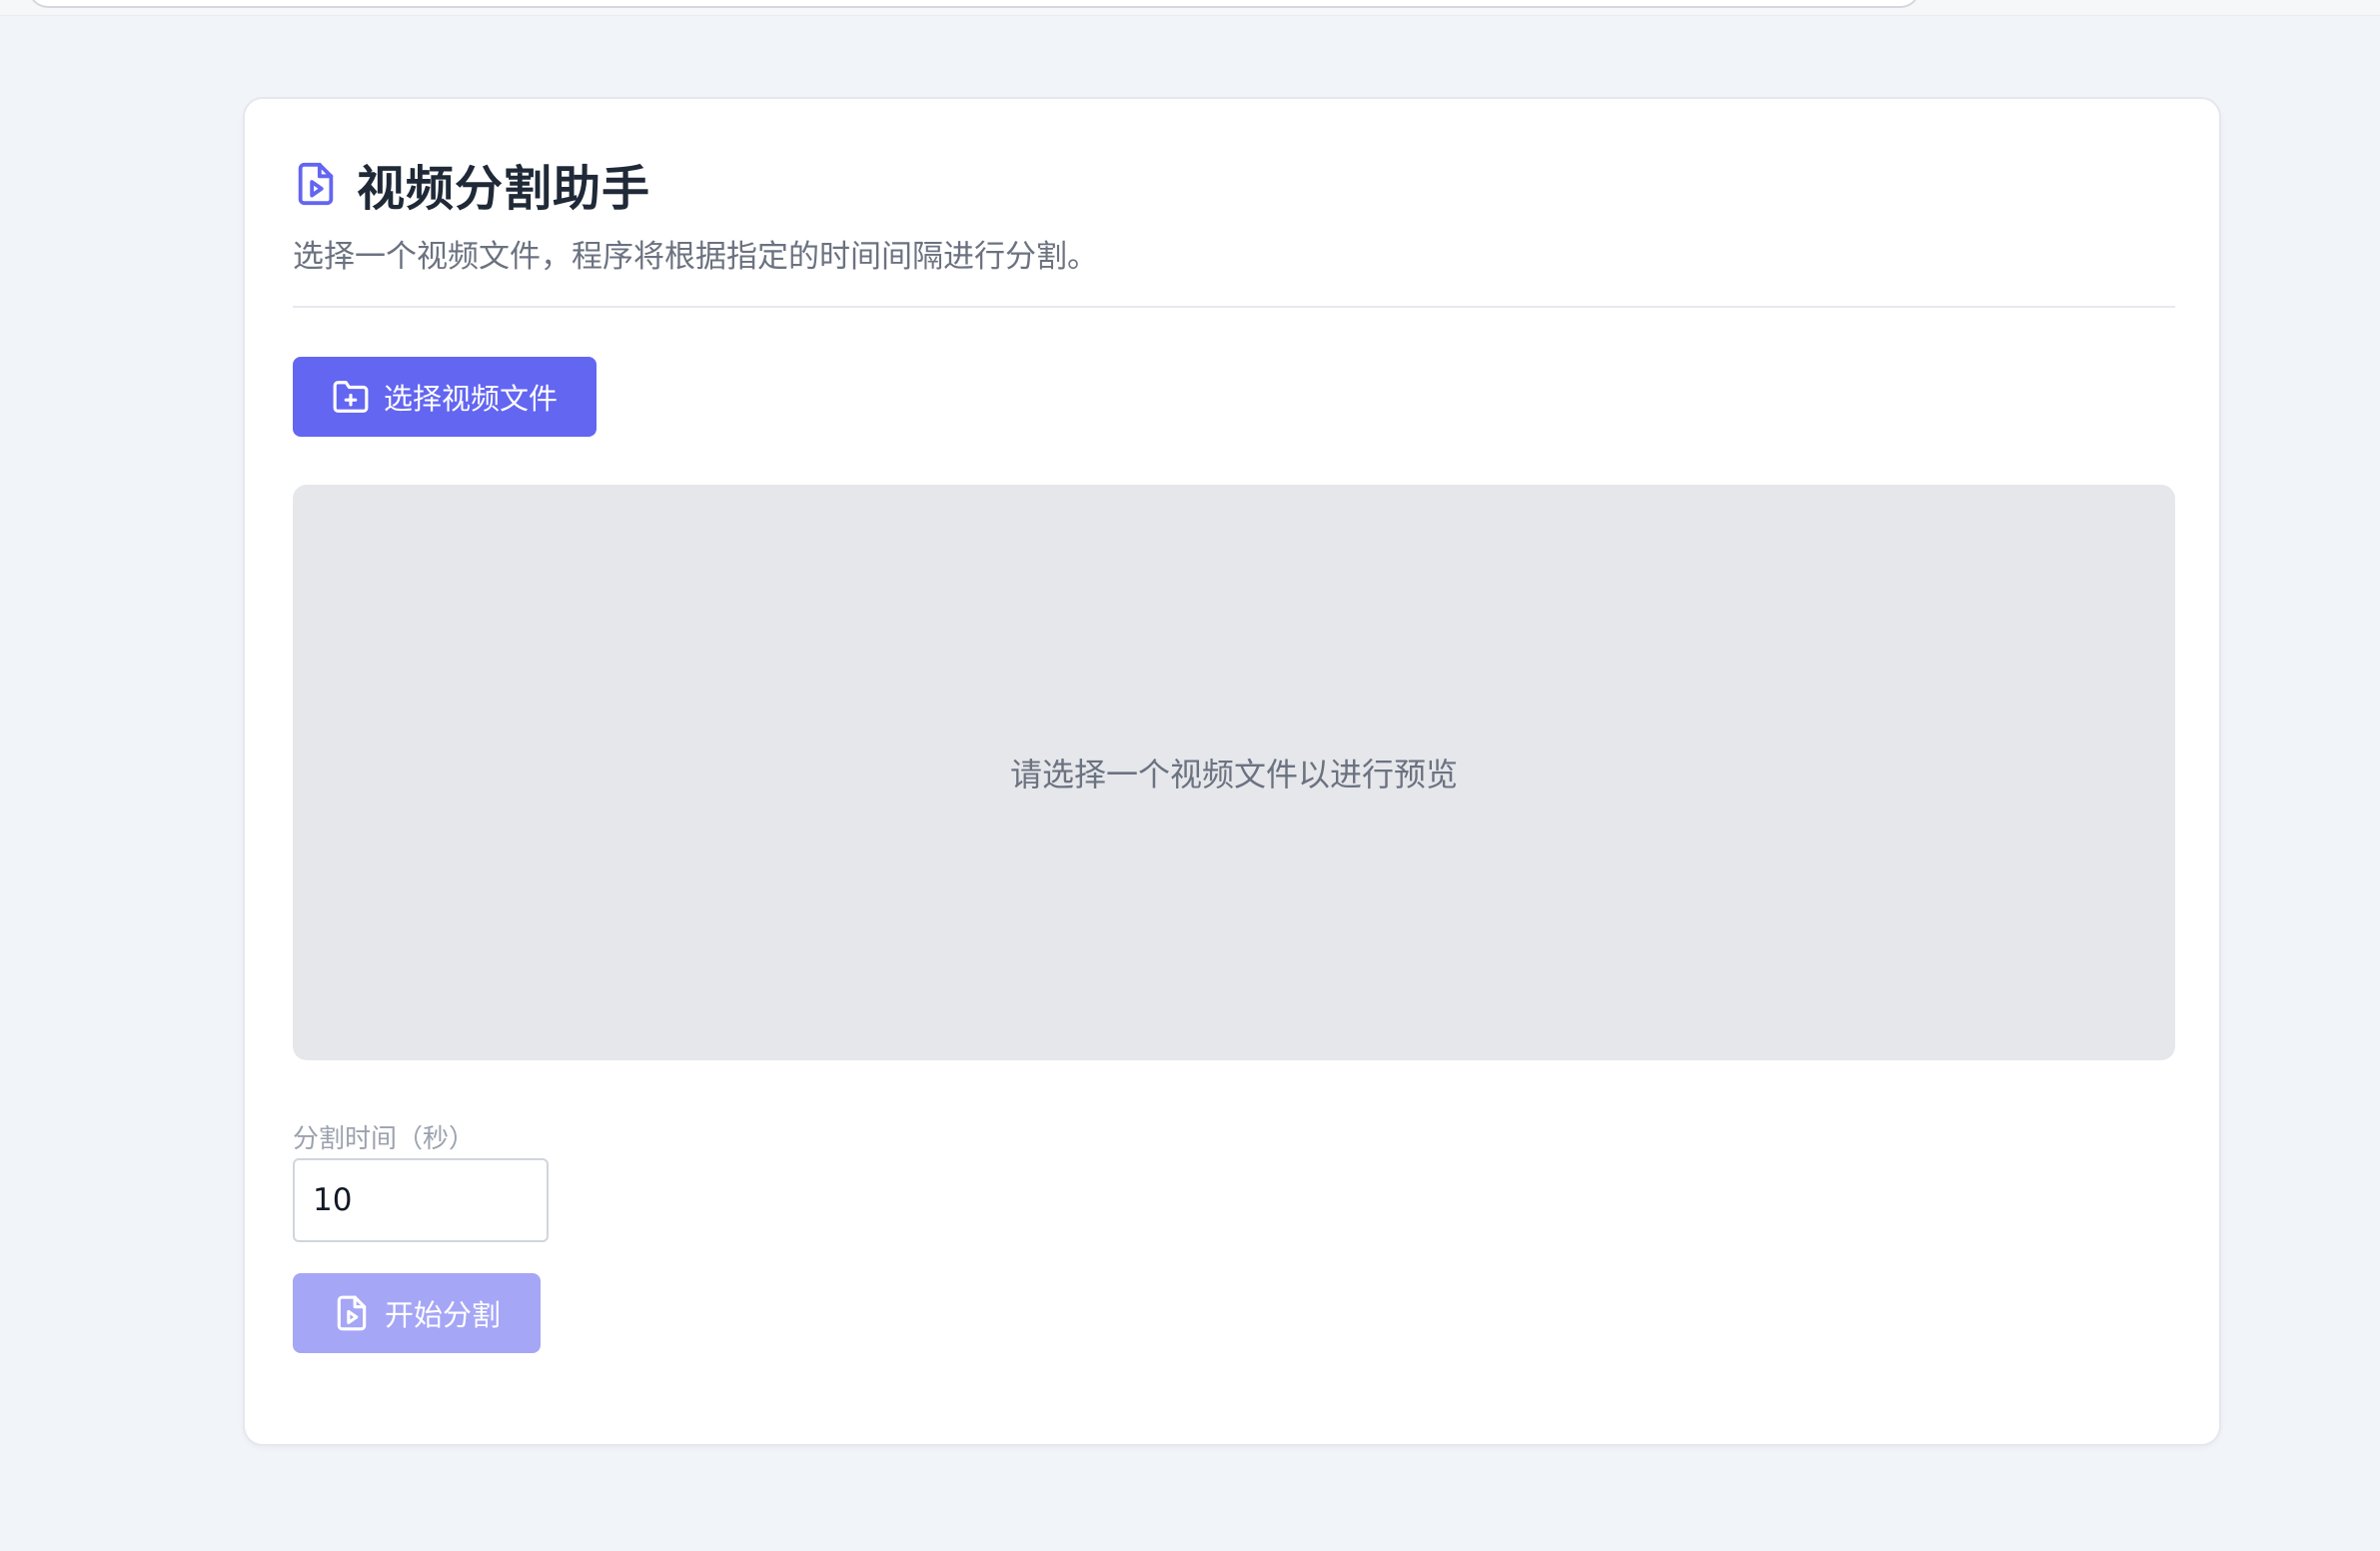 Image resolution: width=2380 pixels, height=1551 pixels. I want to click on select-video-button: 选择视频文件, so click(444, 397).